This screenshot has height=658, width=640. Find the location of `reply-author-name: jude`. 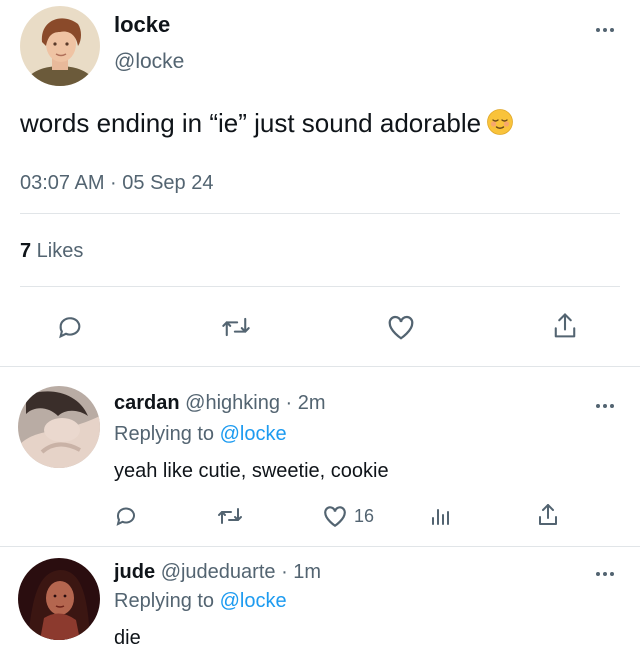

reply-author-name: jude is located at coordinates (134, 572).